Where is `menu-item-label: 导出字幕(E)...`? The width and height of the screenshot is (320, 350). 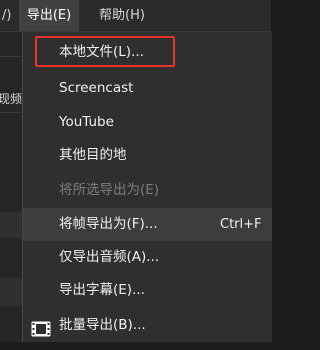 menu-item-label: 导出字幕(E)... is located at coordinates (102, 290).